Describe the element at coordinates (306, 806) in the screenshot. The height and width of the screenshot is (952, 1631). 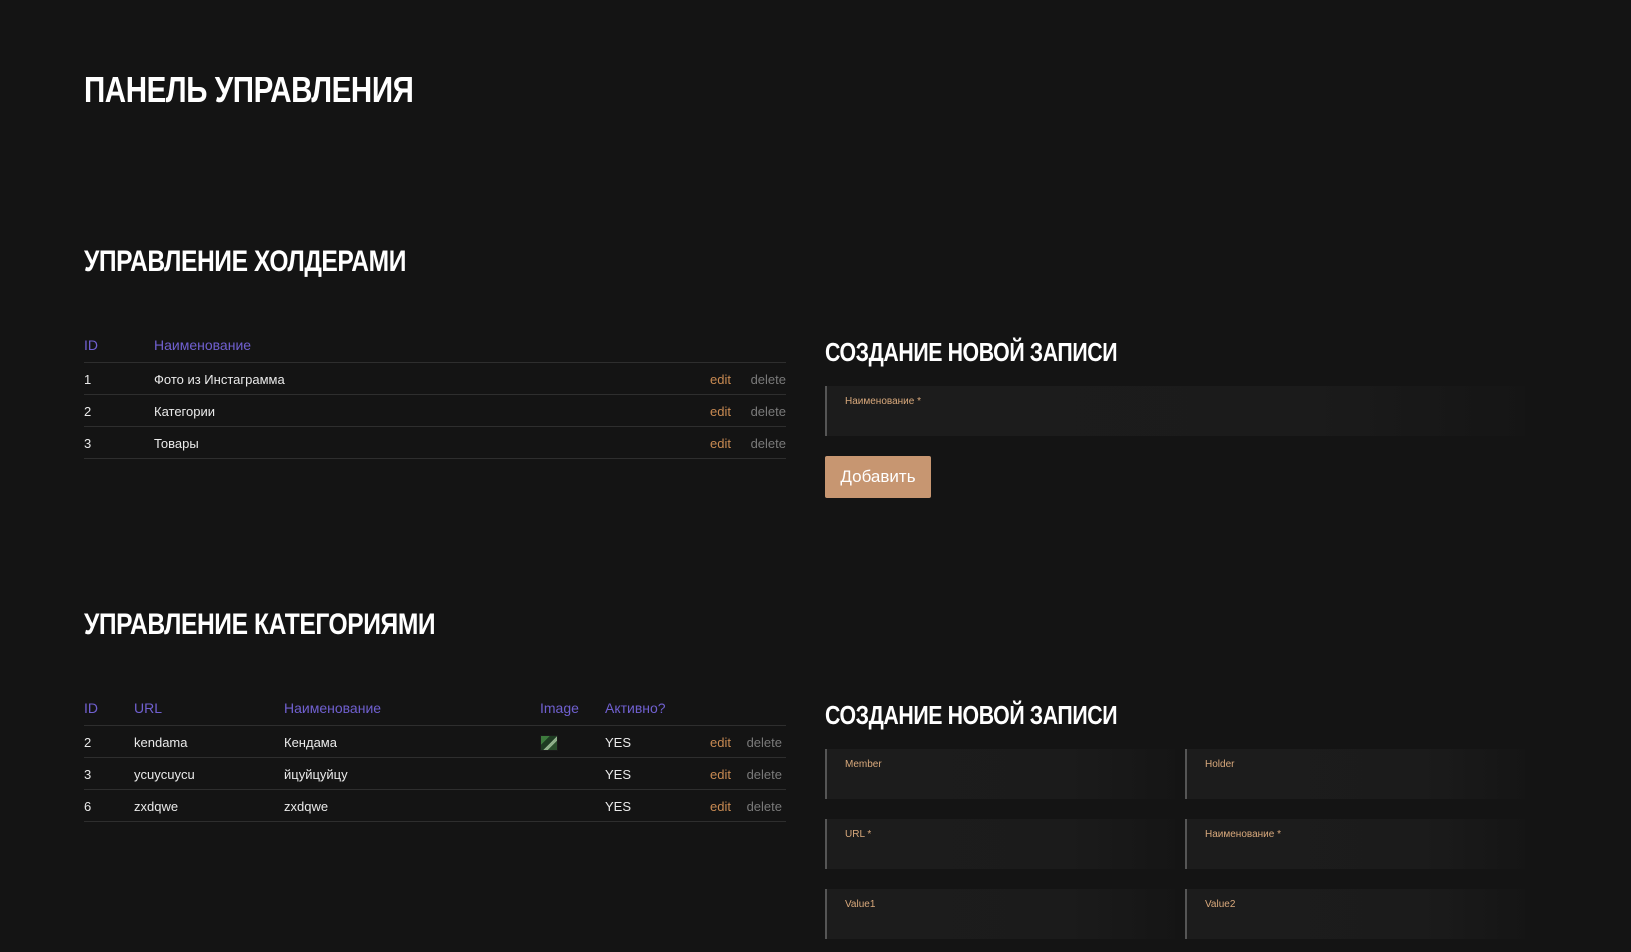
I see `row-name: zxdqwe` at that location.